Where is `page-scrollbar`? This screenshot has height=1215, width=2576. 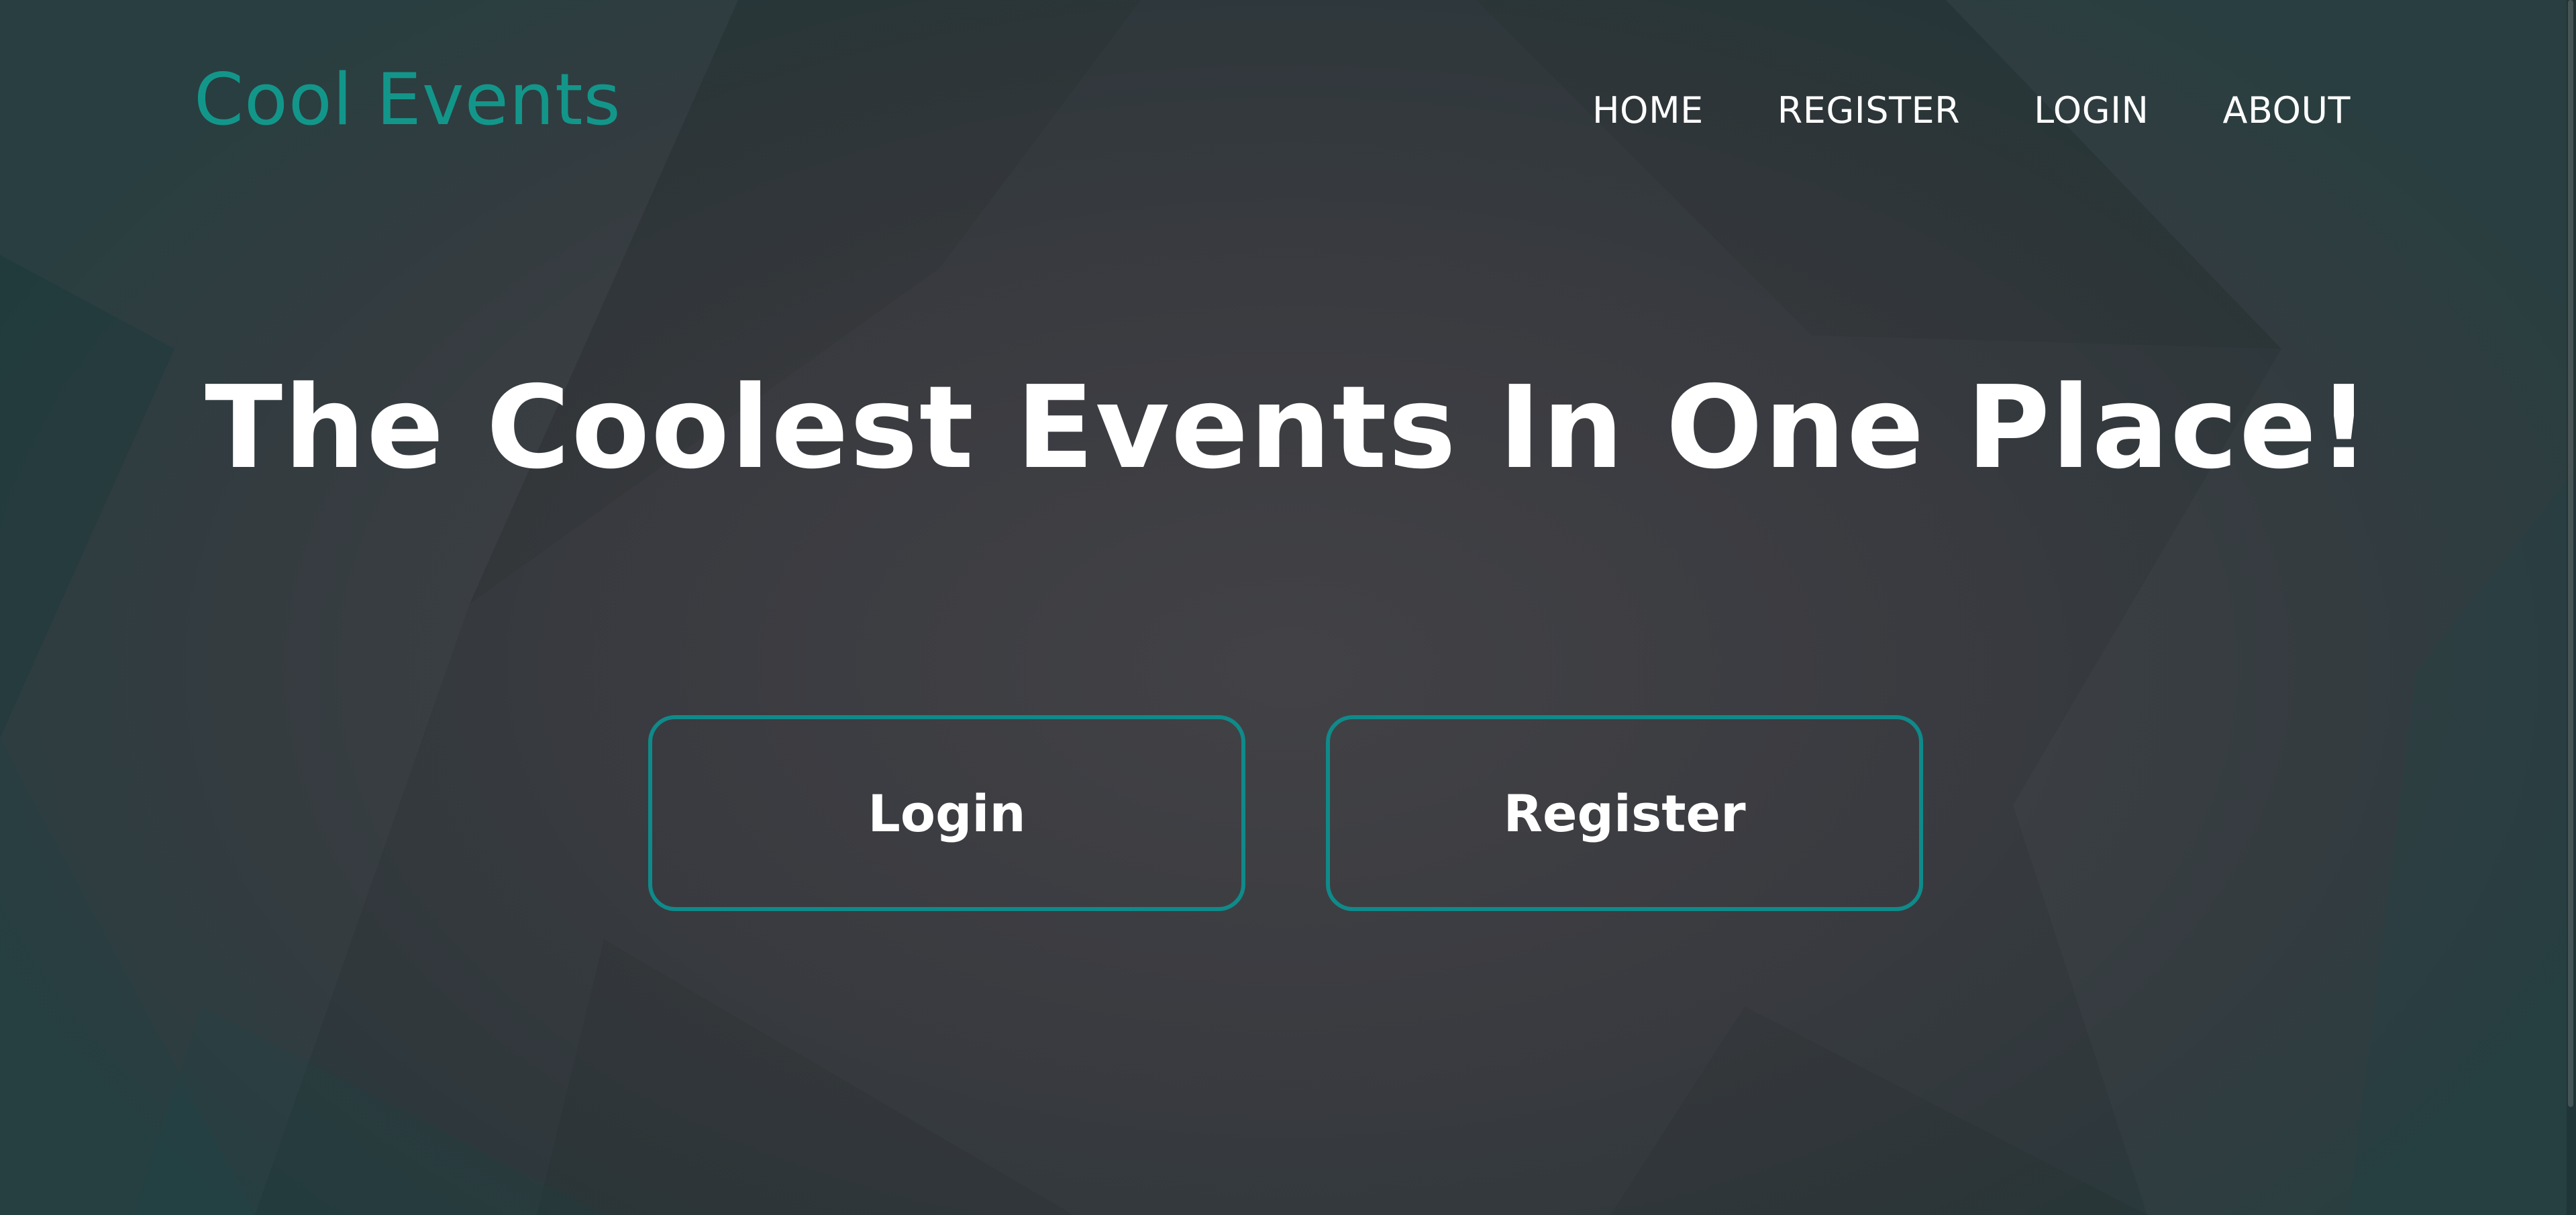
page-scrollbar is located at coordinates (2571, 607).